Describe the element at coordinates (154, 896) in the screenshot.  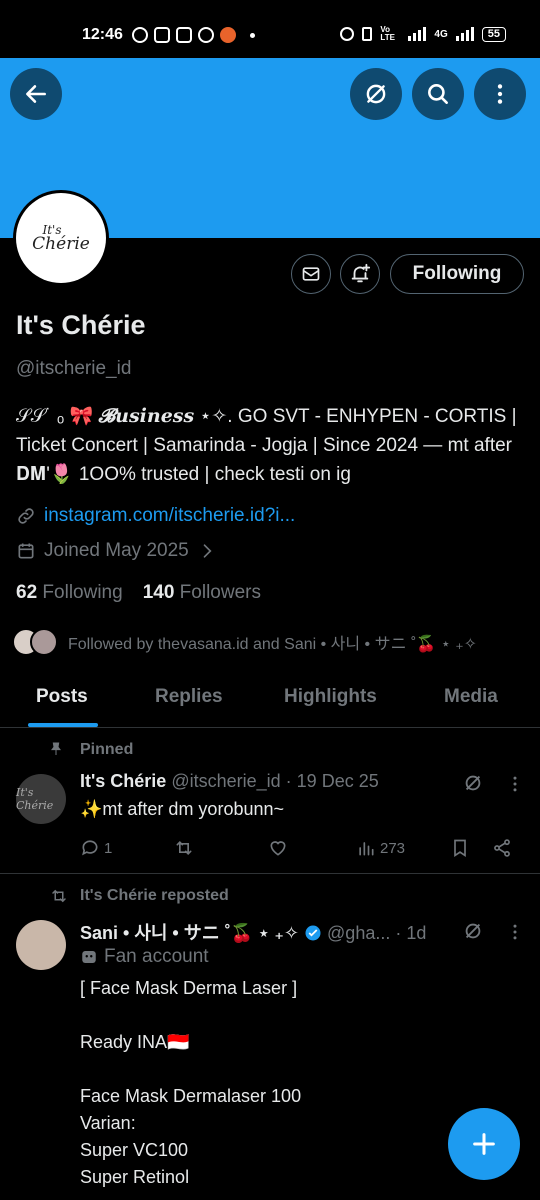
I see `repost-label: It's Chérie reposted` at that location.